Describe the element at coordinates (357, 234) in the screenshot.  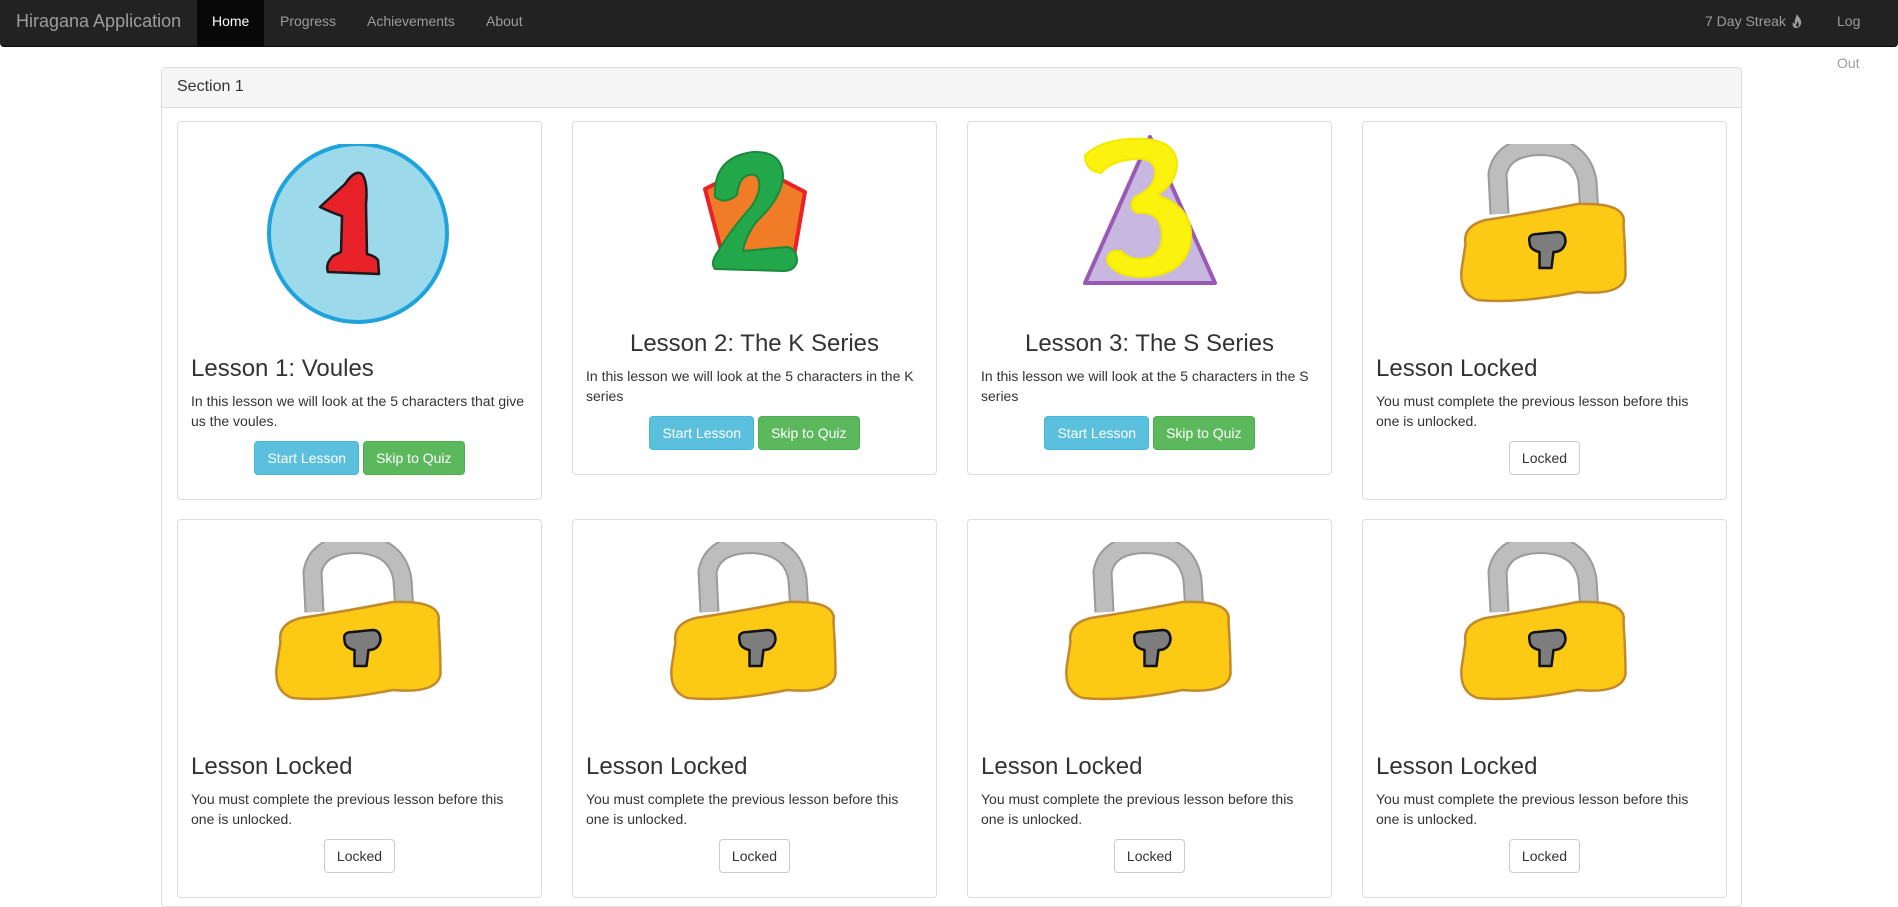
I see `number-one-circle-icon` at that location.